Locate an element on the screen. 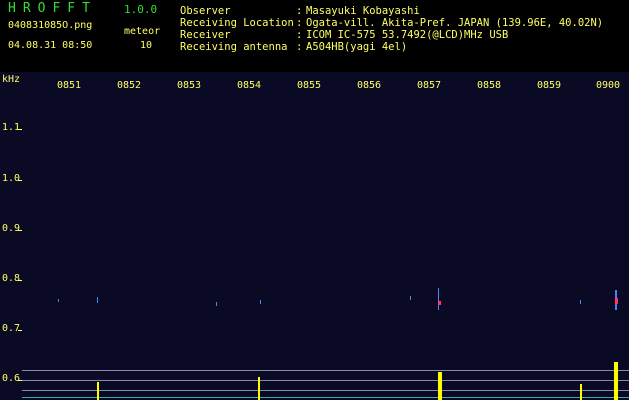  app-title: HROFFT is located at coordinates (52, 8).